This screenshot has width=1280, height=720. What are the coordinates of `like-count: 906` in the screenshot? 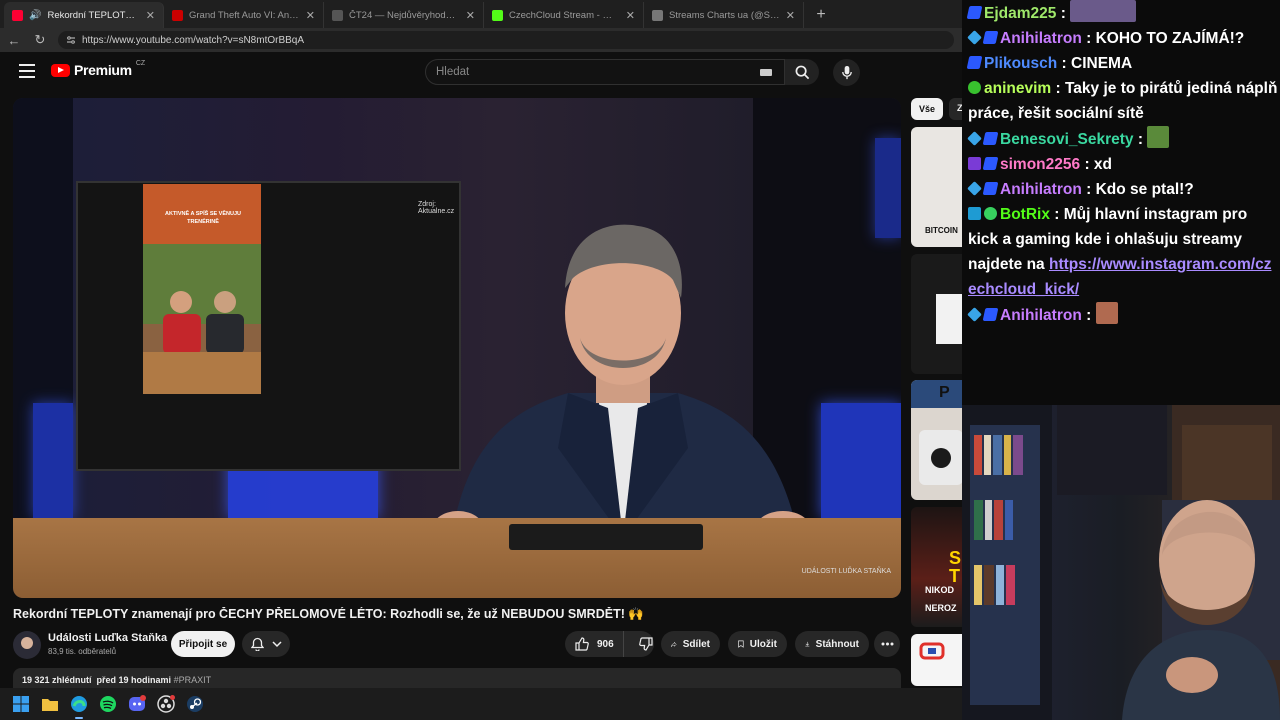 It's located at (605, 644).